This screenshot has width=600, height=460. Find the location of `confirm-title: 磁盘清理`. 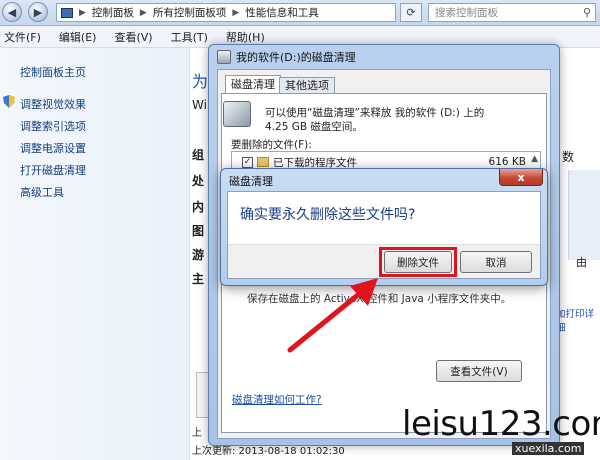

confirm-title: 磁盘清理 is located at coordinates (251, 181).